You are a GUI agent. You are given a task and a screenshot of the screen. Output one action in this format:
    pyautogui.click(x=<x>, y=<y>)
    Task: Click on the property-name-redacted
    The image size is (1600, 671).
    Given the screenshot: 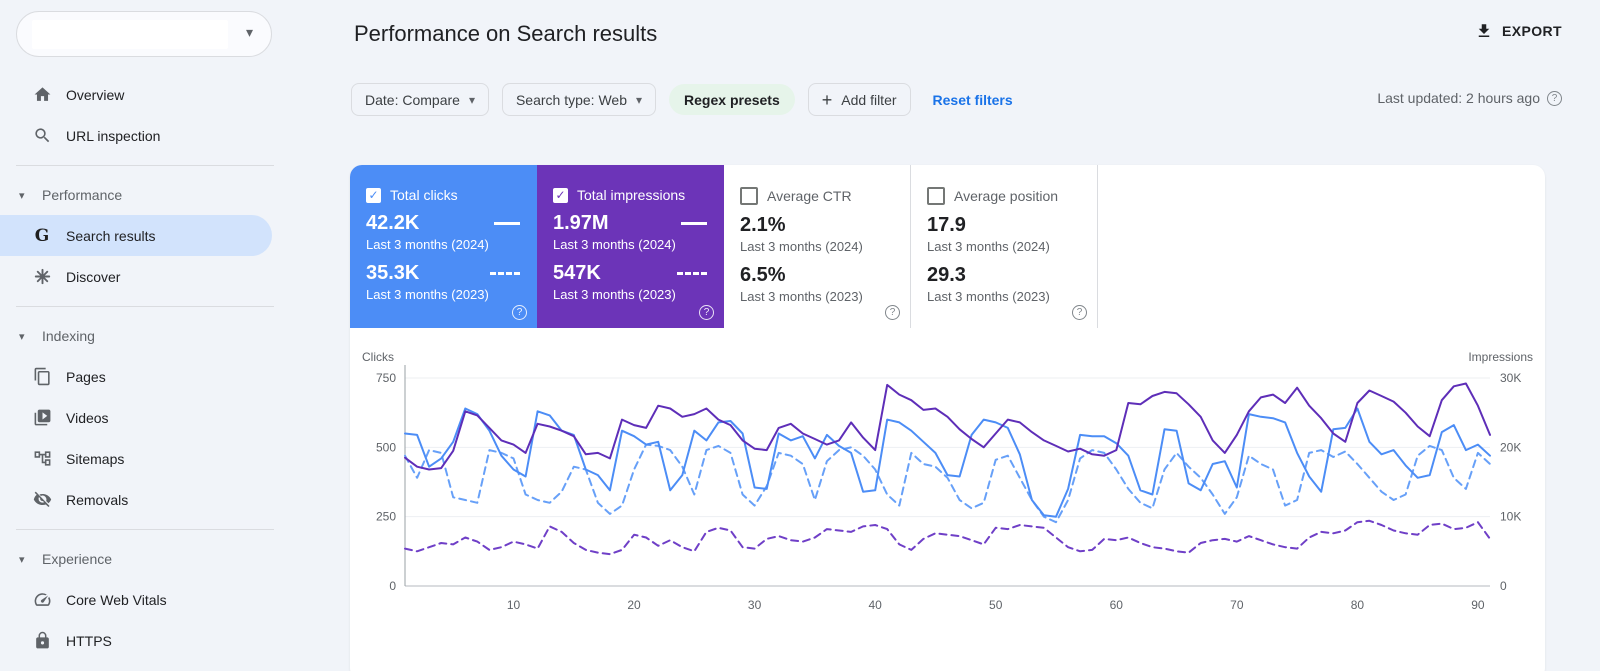 What is the action you would take?
    pyautogui.click(x=130, y=34)
    